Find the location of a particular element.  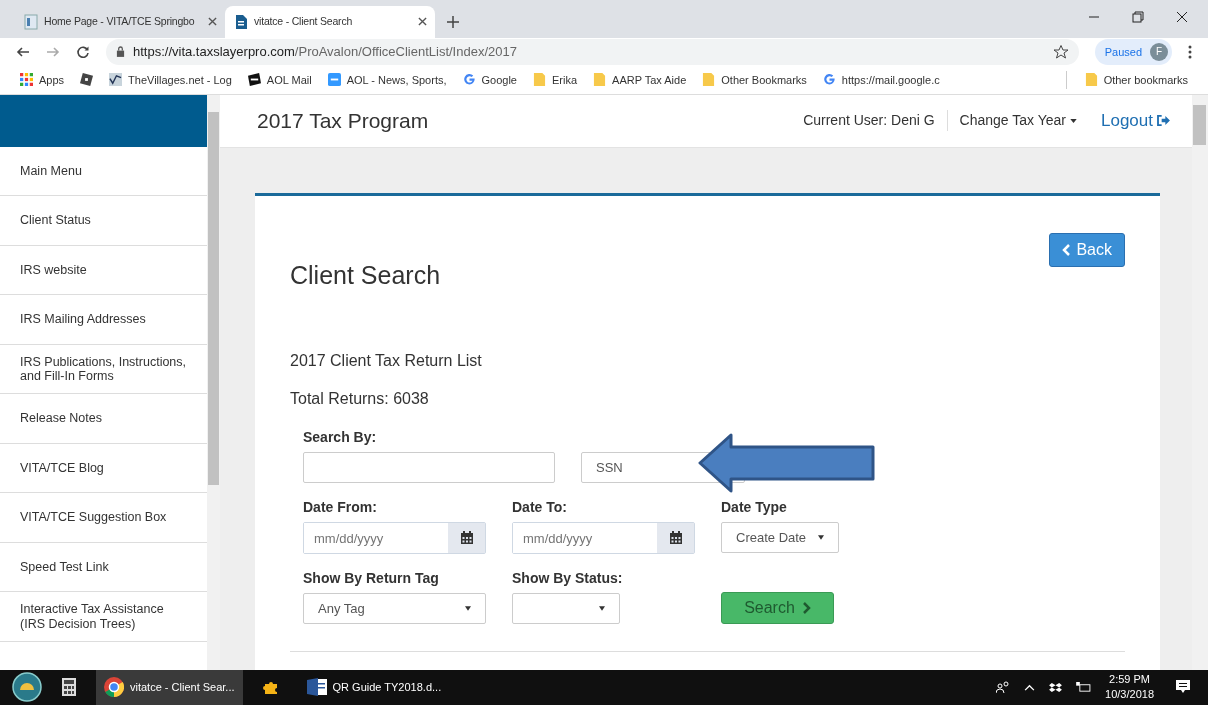

square-logo-icon is located at coordinates (334, 80).